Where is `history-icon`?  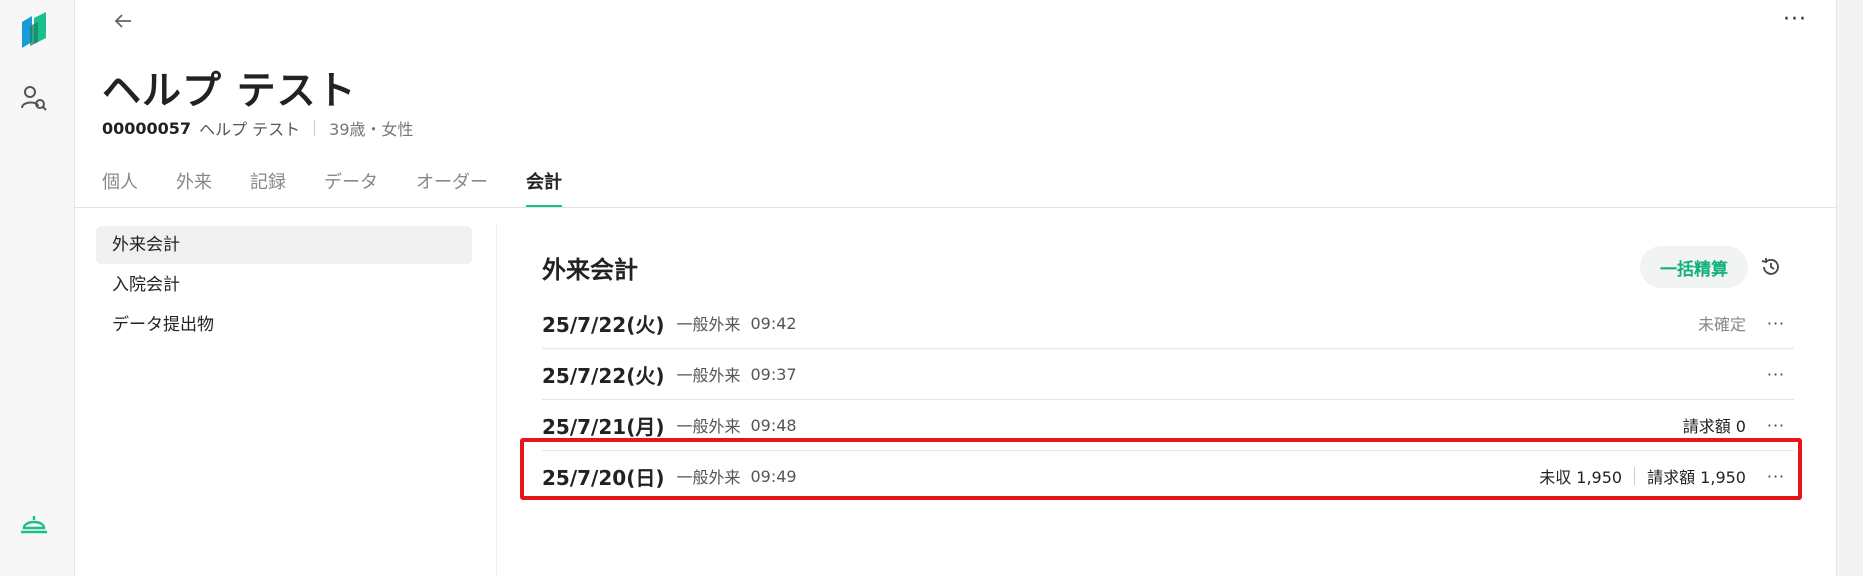 history-icon is located at coordinates (1771, 267).